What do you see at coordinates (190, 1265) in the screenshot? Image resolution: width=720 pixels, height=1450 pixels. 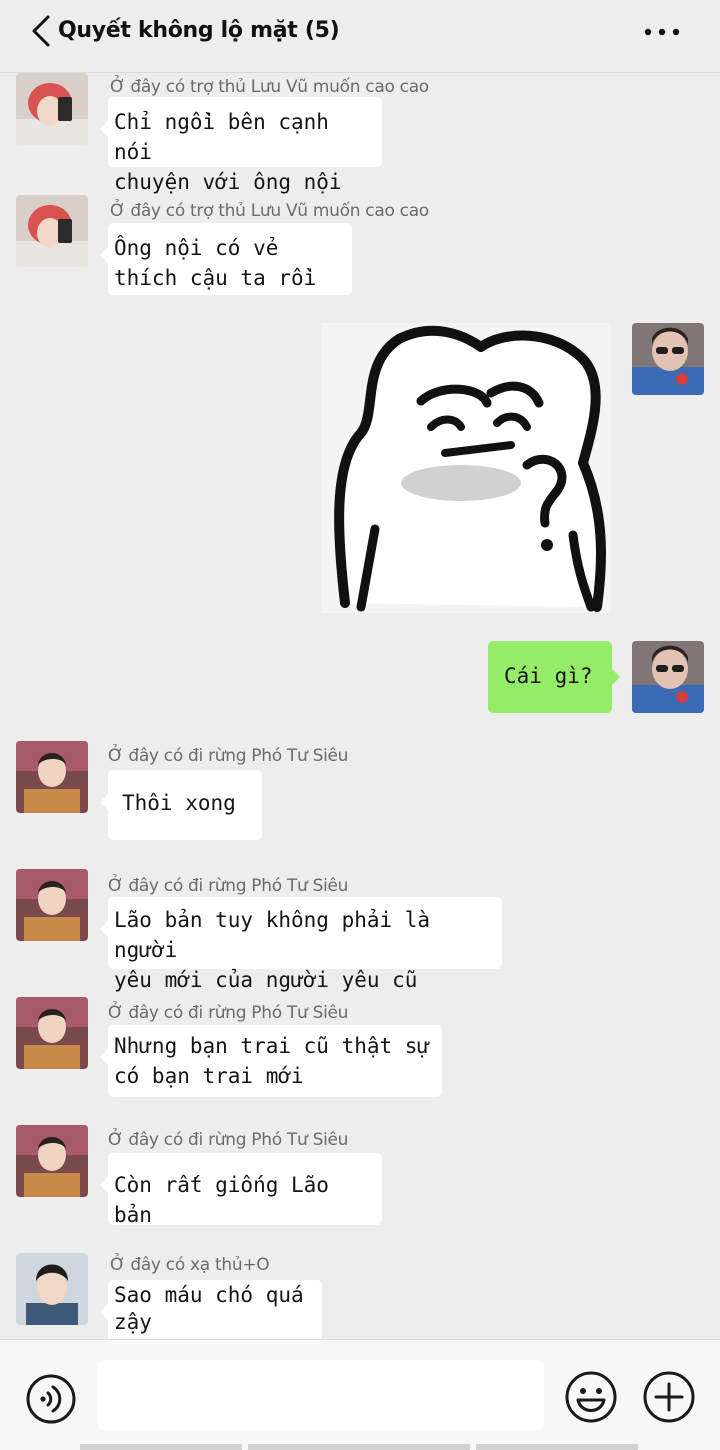 I see `sender-name: Ở đây có xạ thủ+O` at bounding box center [190, 1265].